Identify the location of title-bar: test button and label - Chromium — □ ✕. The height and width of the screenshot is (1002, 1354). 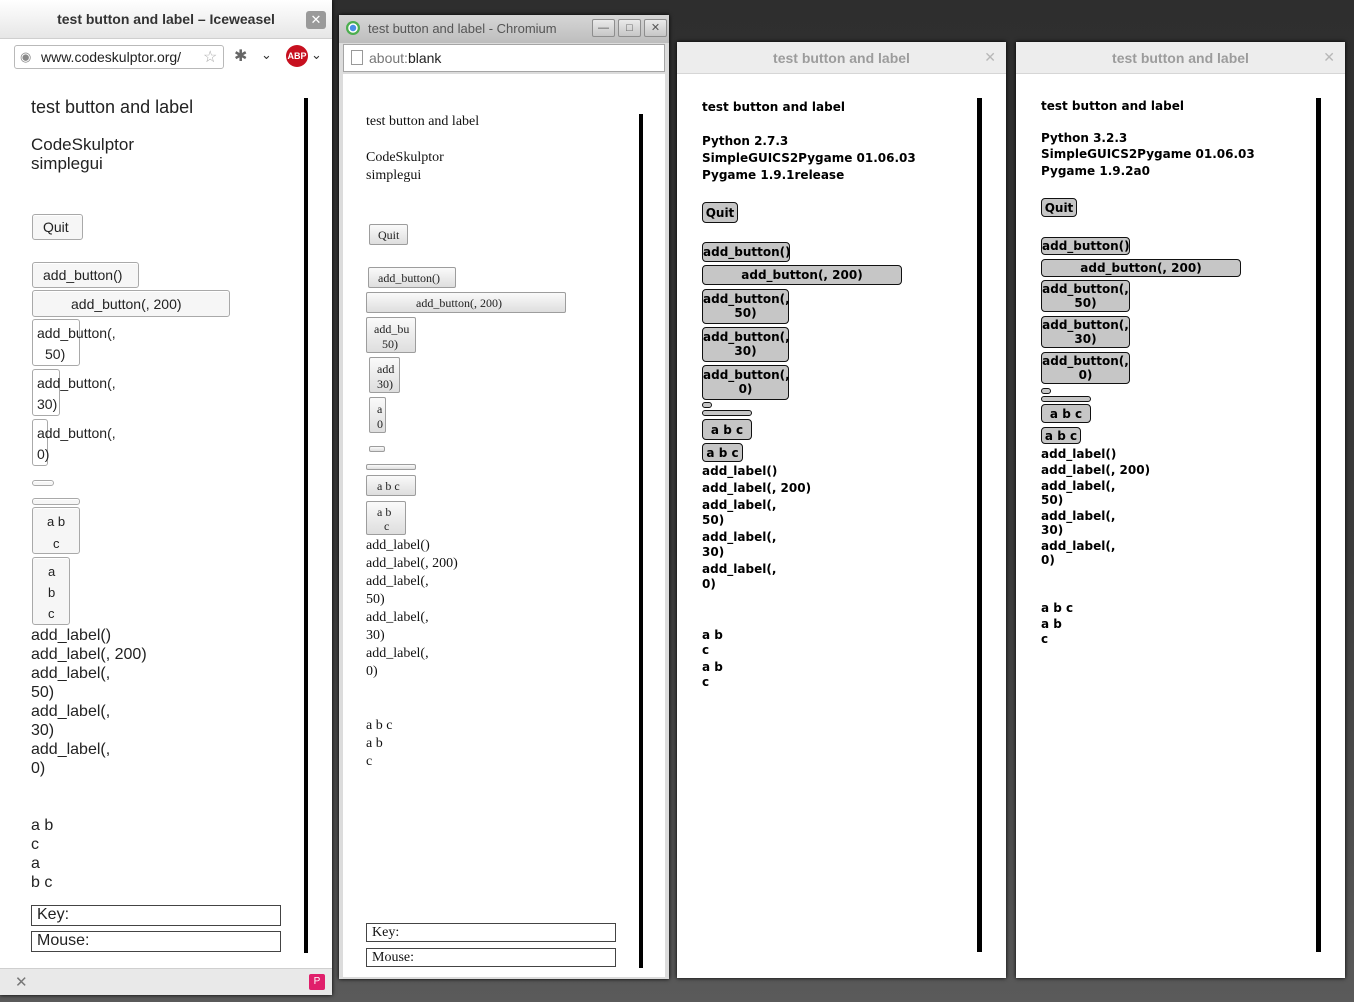
(504, 29).